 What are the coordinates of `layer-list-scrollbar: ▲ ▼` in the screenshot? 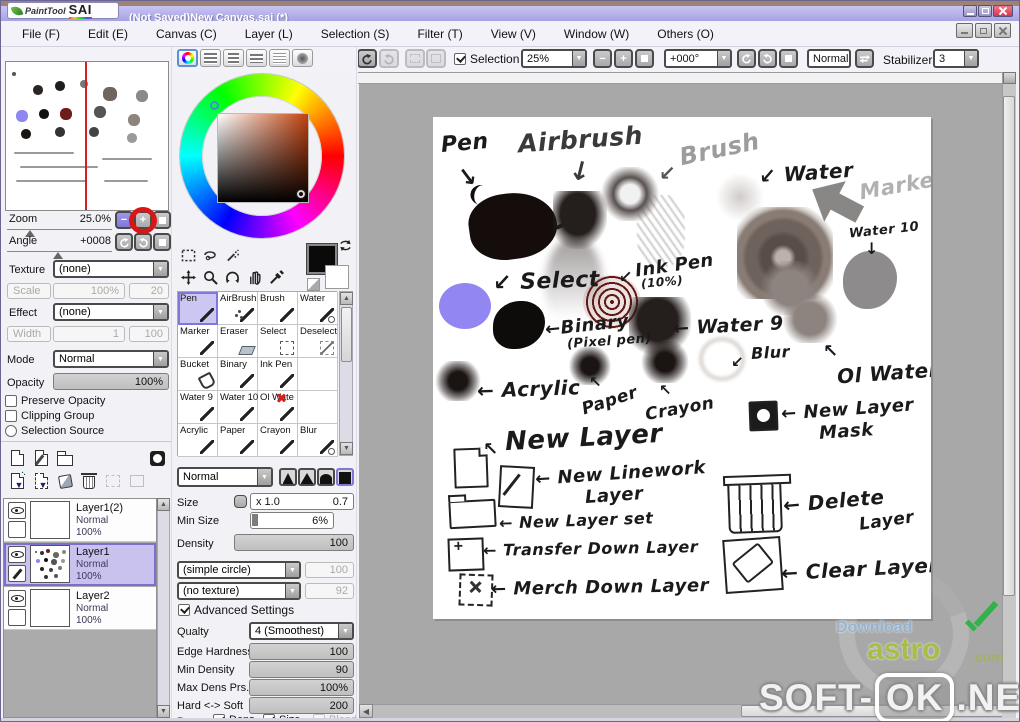 It's located at (163, 608).